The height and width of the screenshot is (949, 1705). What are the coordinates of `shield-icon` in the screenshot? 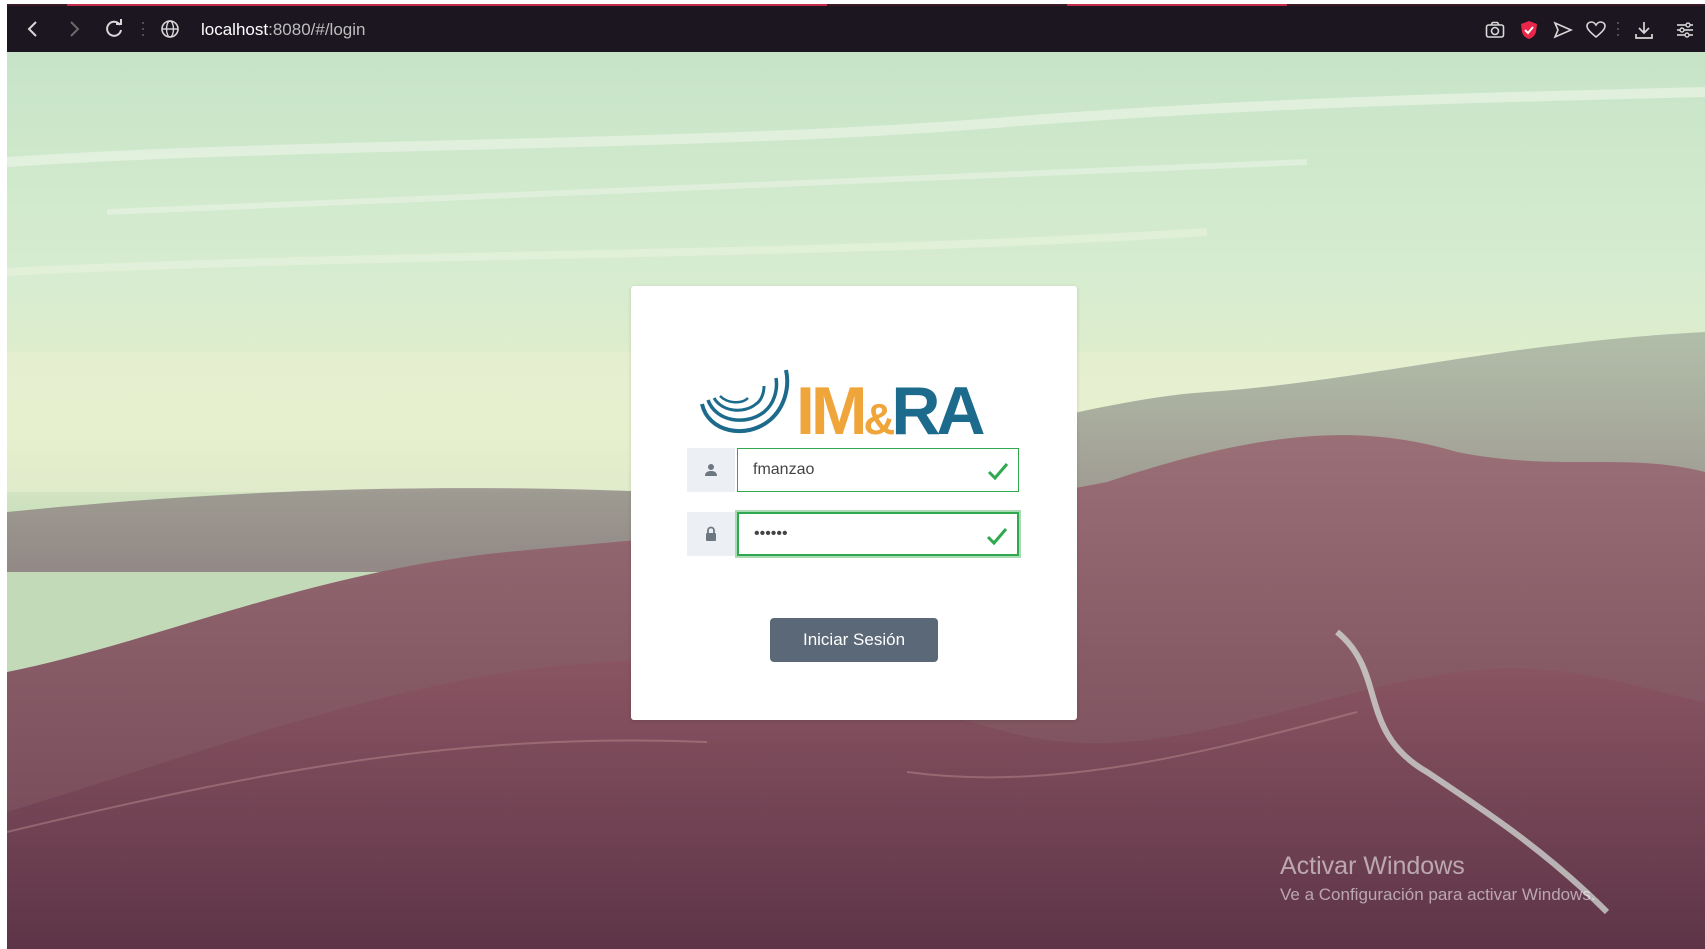 It's located at (1529, 30).